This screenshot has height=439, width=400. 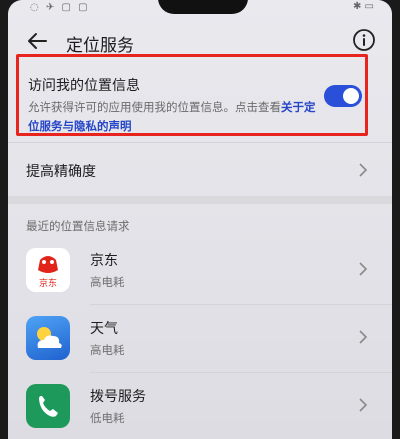 What do you see at coordinates (107, 418) in the screenshot?
I see `app-usage: 低电耗` at bounding box center [107, 418].